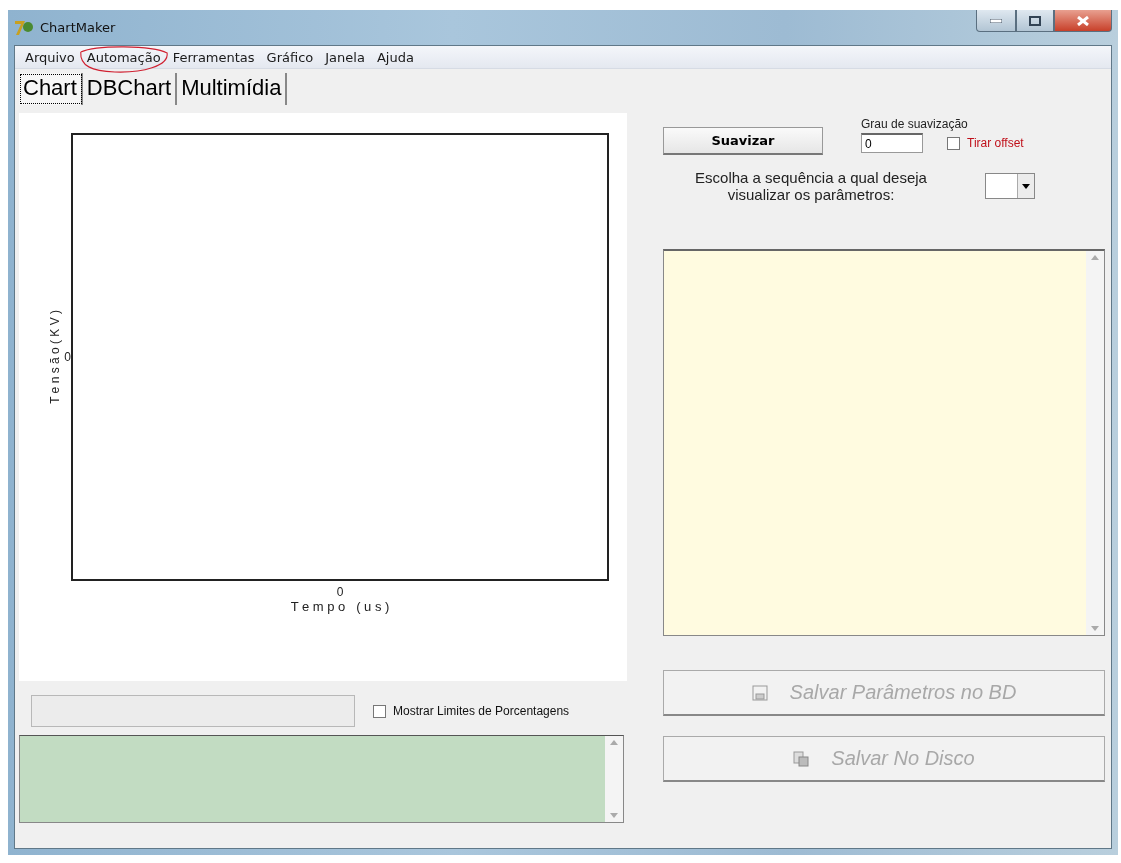 The image size is (1121, 863). What do you see at coordinates (51, 89) in the screenshot?
I see `tab: Chart` at bounding box center [51, 89].